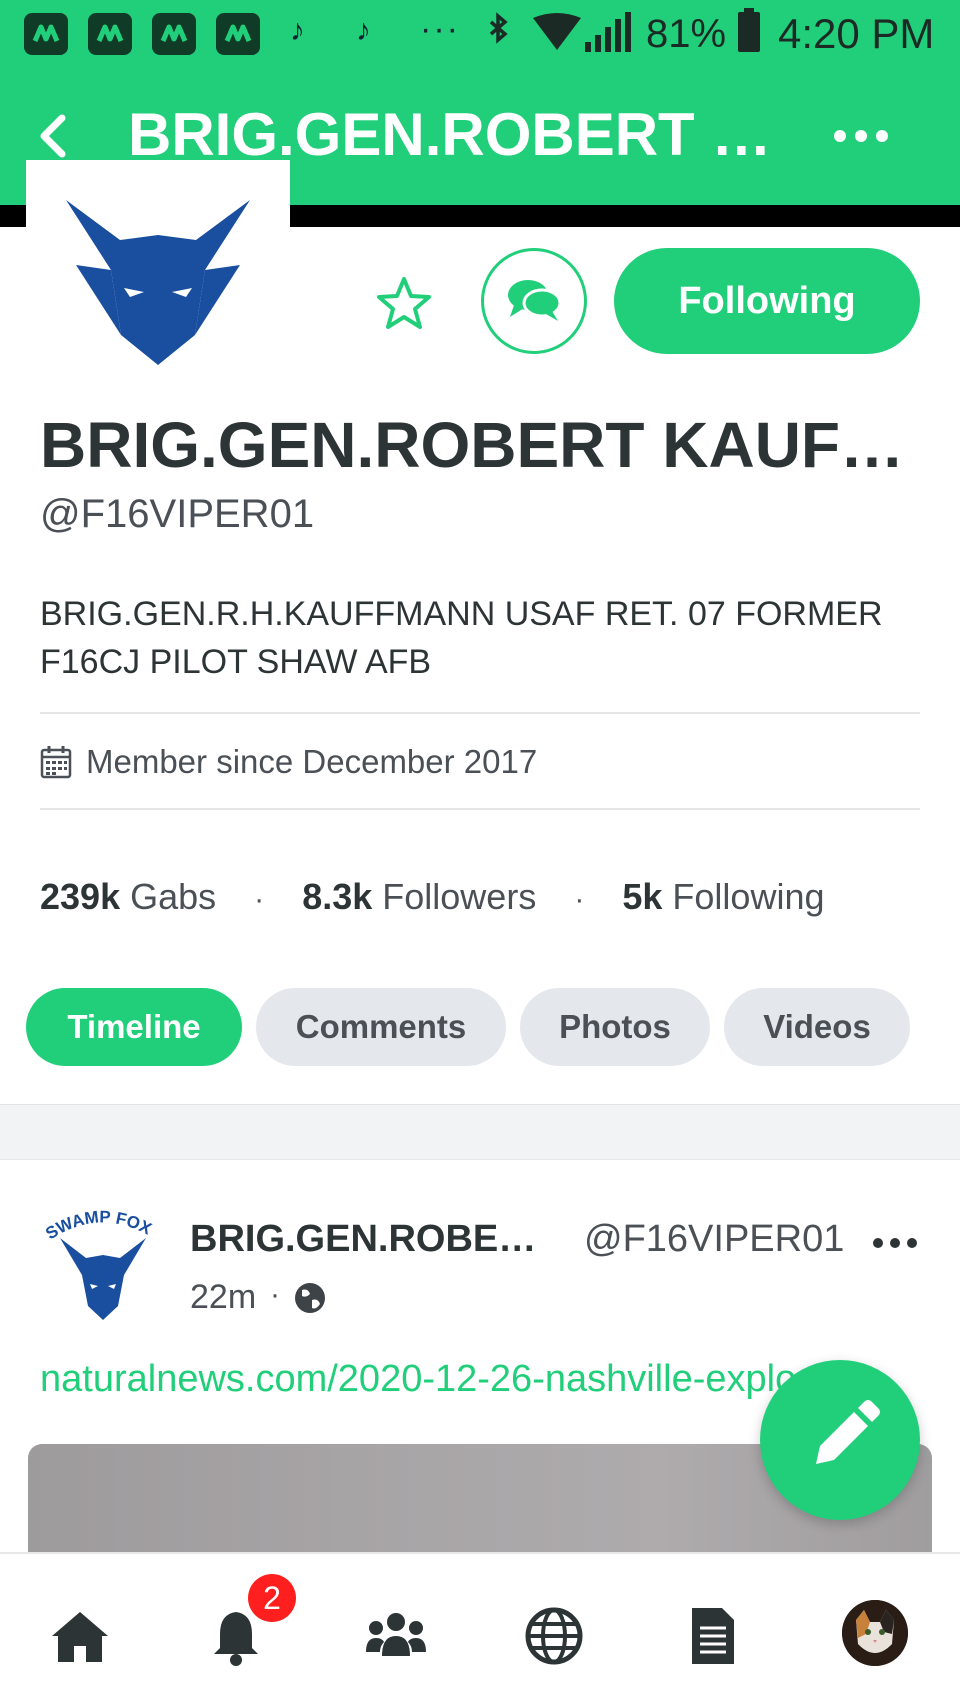  Describe the element at coordinates (723, 897) in the screenshot. I see `stat-following: 5k Following` at that location.